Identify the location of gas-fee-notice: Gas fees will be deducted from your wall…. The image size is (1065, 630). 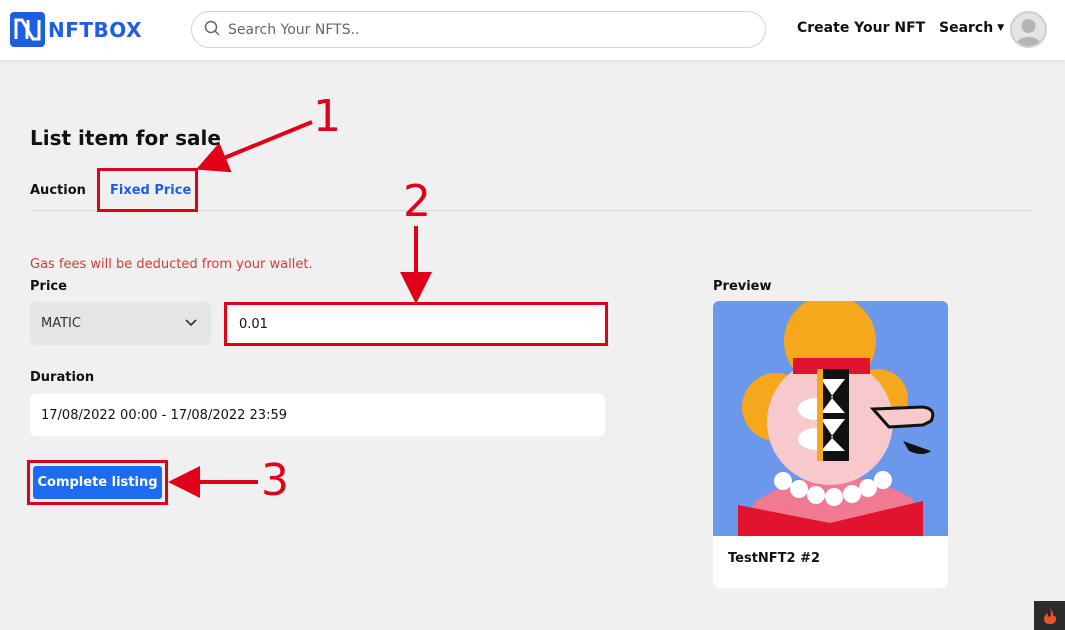
(171, 264).